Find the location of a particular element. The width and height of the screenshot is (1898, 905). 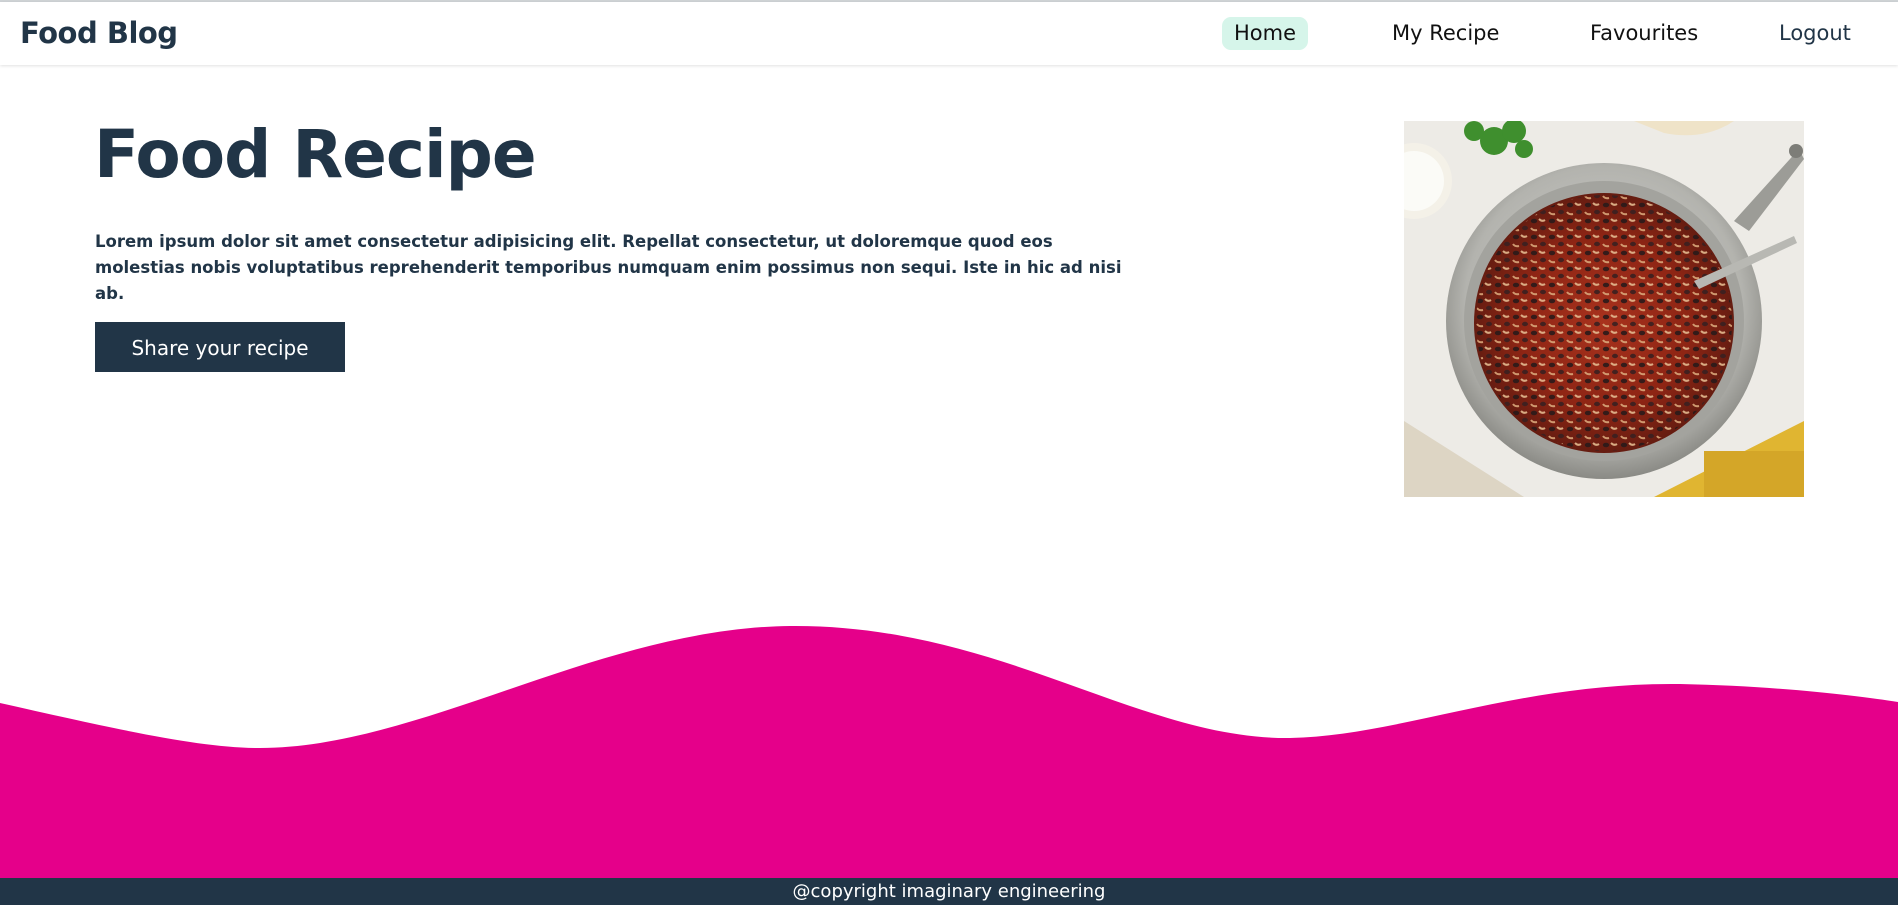

food-image is located at coordinates (1604, 309).